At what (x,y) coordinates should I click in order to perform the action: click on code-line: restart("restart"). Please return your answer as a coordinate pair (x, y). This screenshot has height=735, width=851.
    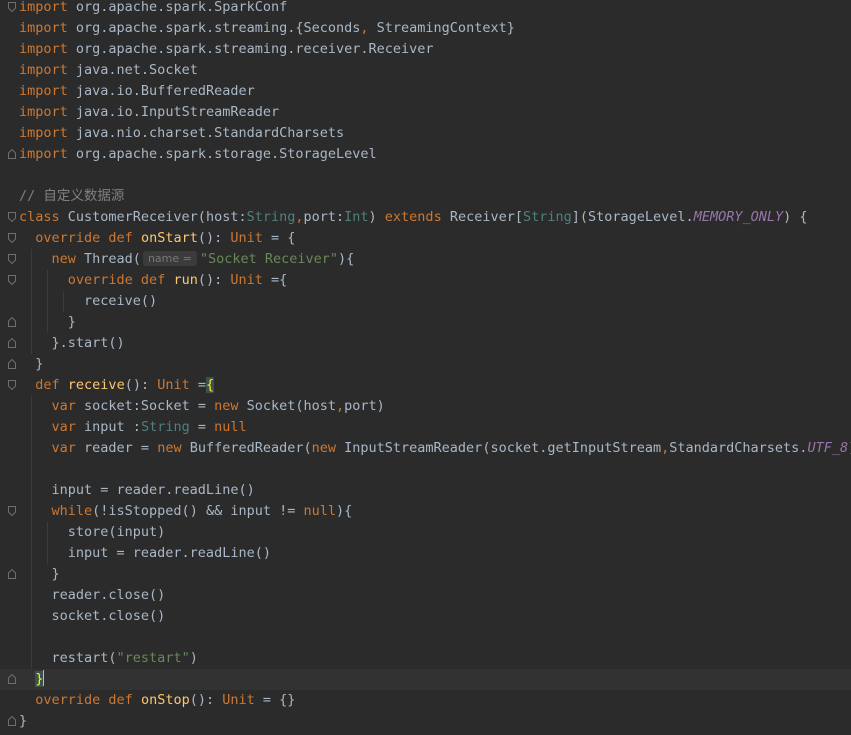
    Looking at the image, I should click on (425, 658).